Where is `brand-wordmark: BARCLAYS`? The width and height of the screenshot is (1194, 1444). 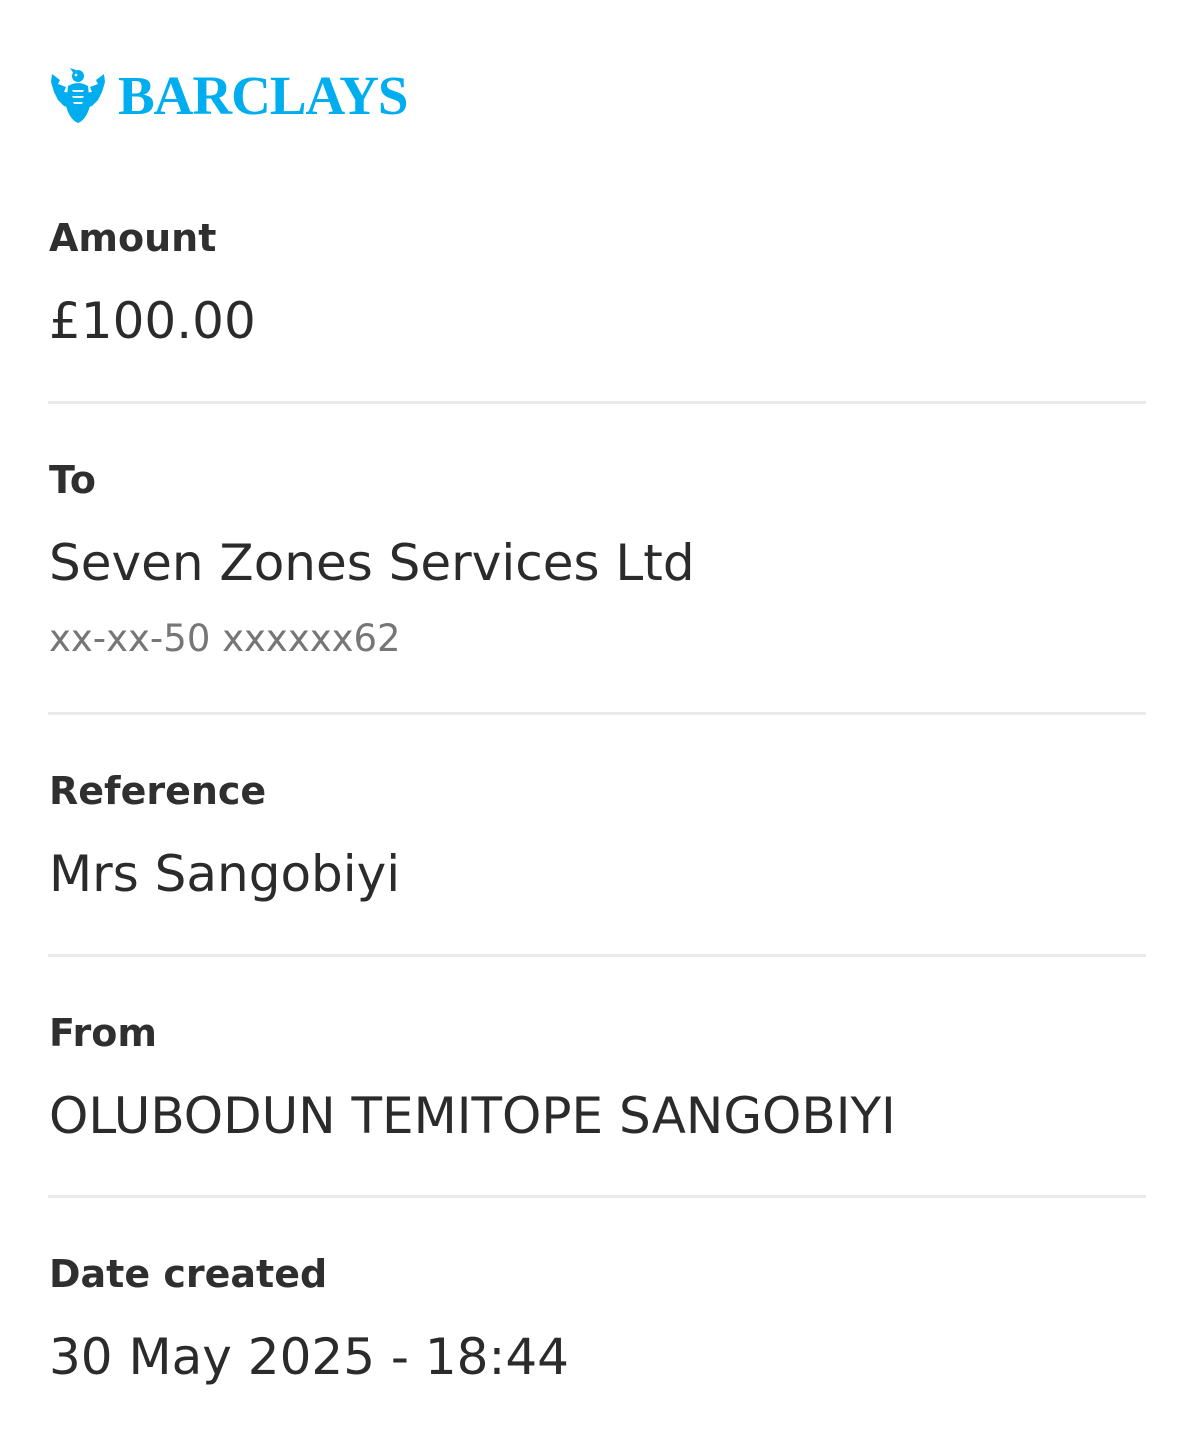 brand-wordmark: BARCLAYS is located at coordinates (263, 95).